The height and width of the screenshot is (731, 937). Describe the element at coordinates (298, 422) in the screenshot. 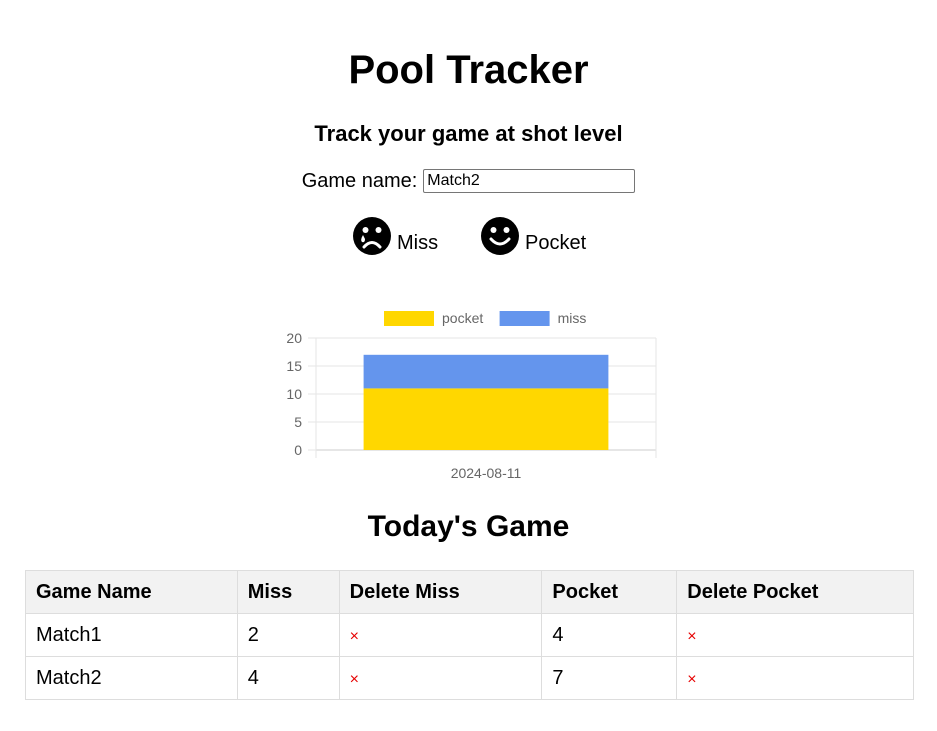

I see `y-tick-label: 5` at that location.